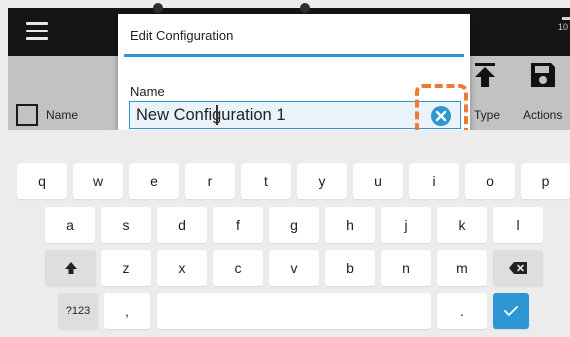 This screenshot has width=570, height=337. Describe the element at coordinates (217, 115) in the screenshot. I see `text-caret` at that location.